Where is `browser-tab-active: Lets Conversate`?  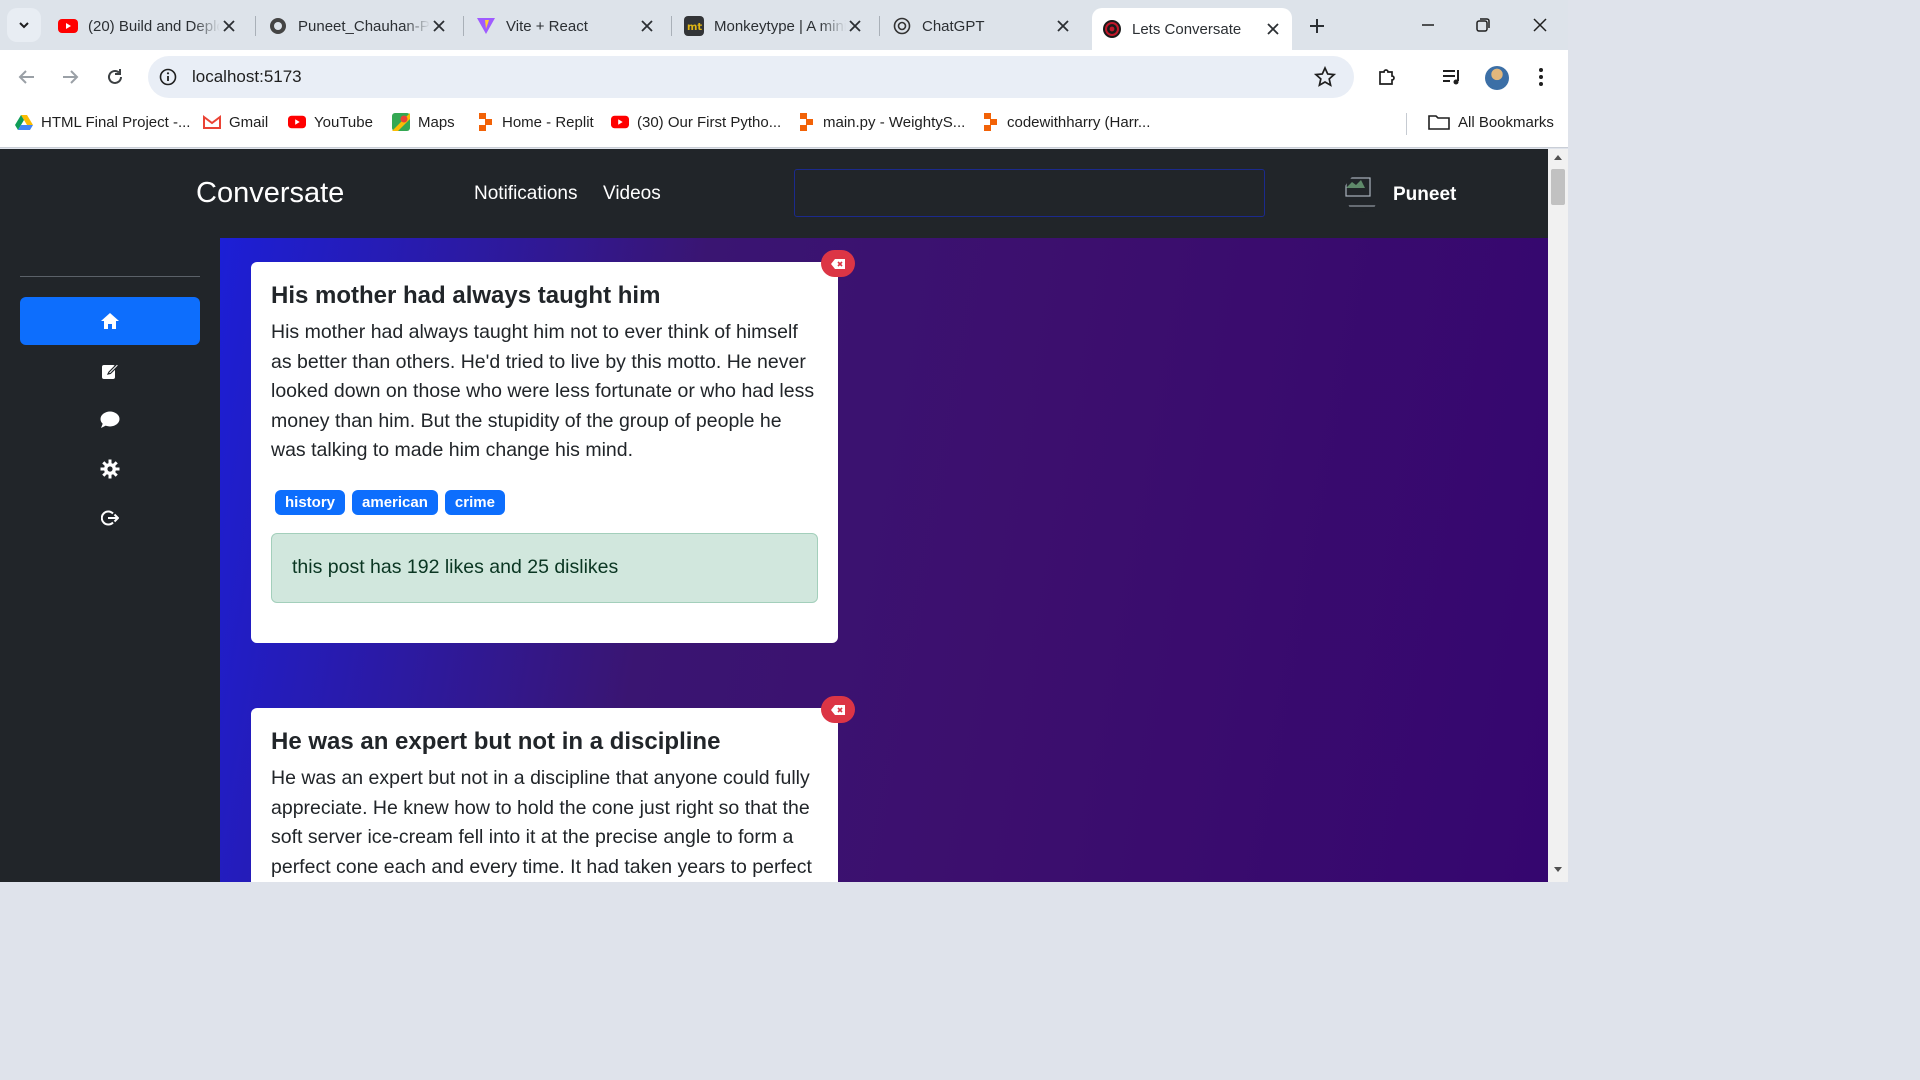 browser-tab-active: Lets Conversate is located at coordinates (1192, 29).